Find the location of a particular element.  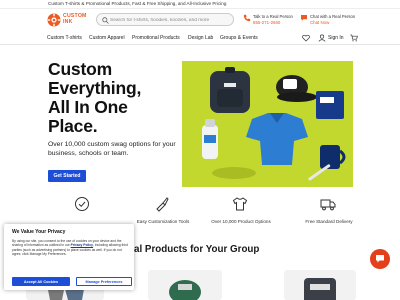

bags-image is located at coordinates (320, 289).